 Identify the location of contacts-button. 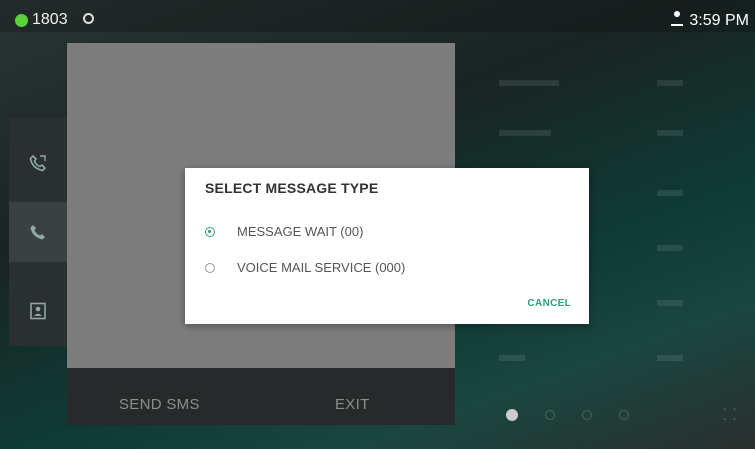
(38, 311).